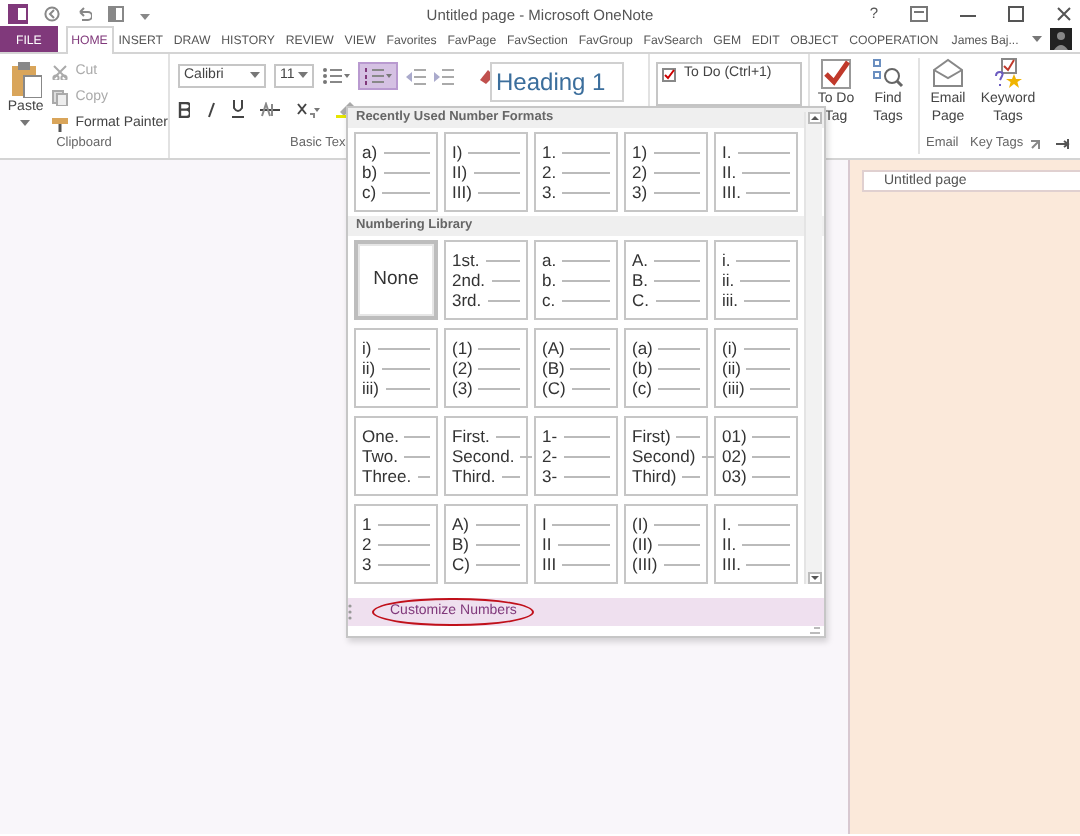  I want to click on numbering-option: (i) (ii) (iii), so click(756, 368).